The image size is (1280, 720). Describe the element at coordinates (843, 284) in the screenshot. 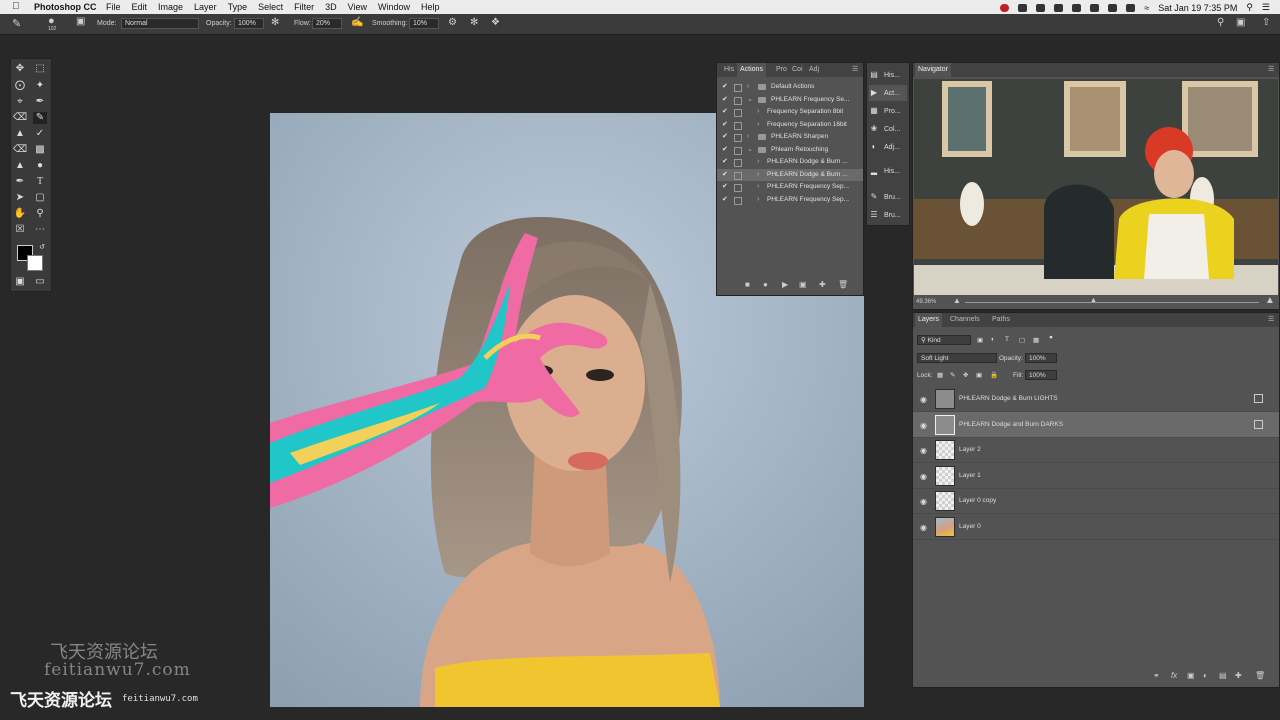

I see `trash-icon: 🗑` at that location.